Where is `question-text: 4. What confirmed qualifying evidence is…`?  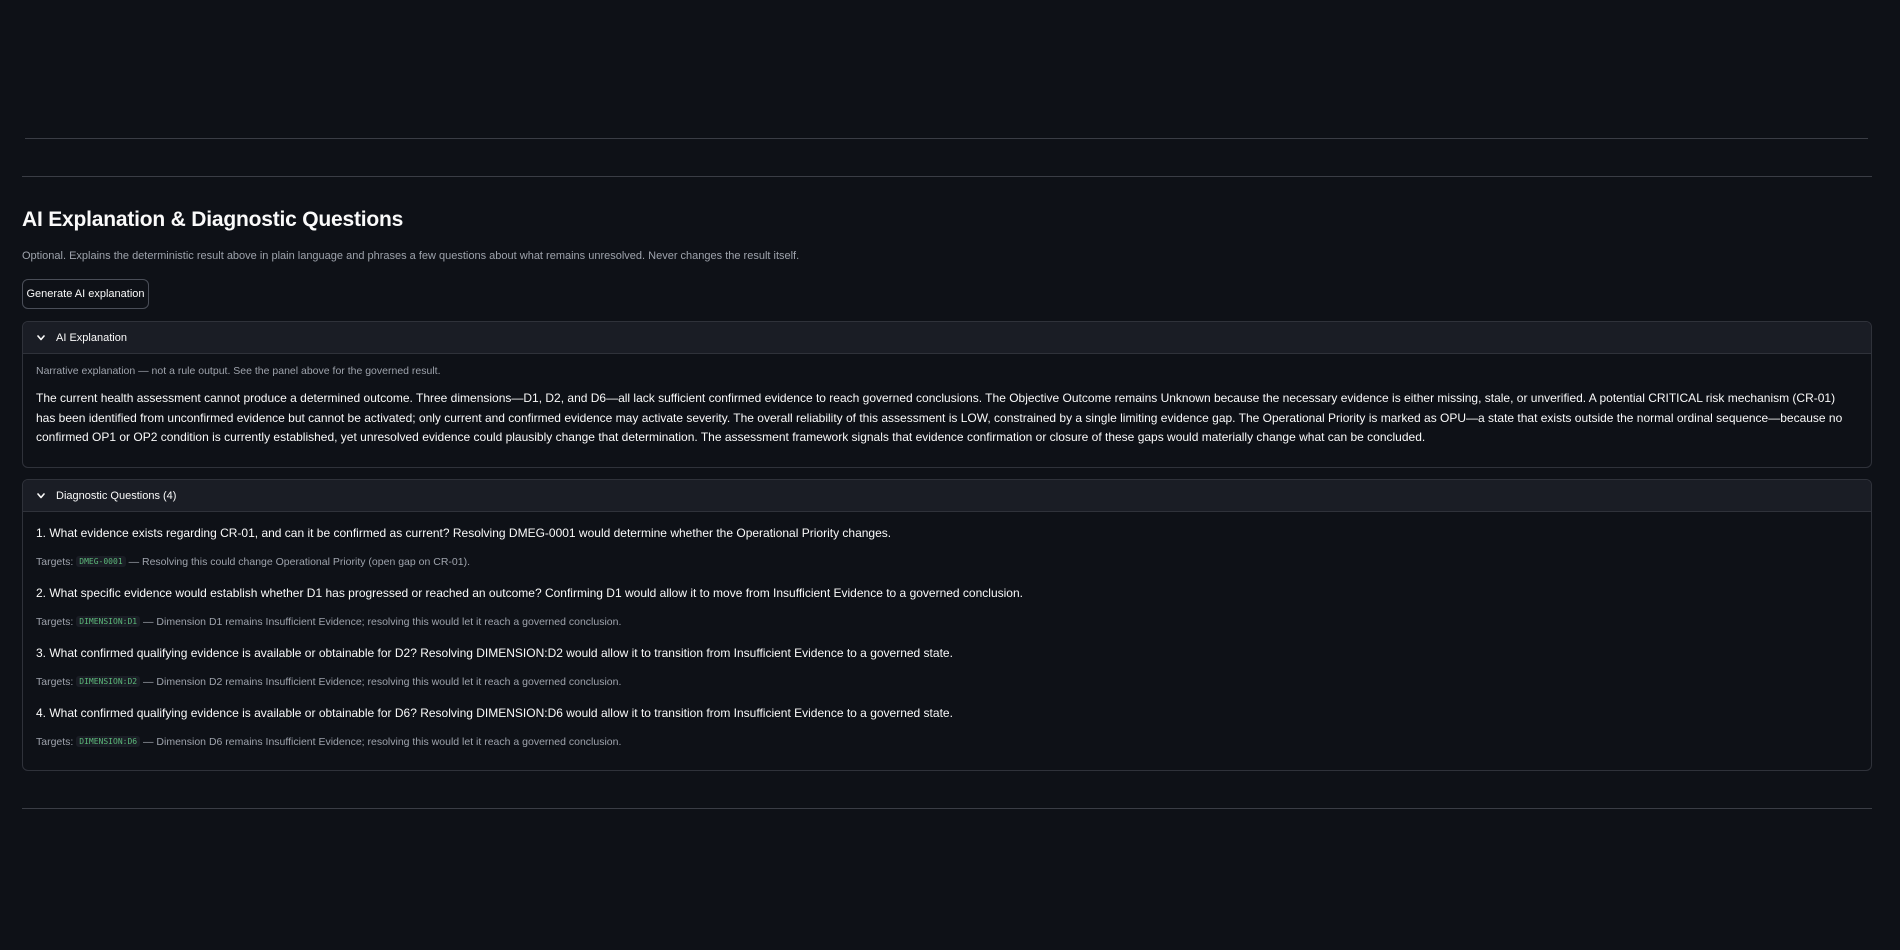 question-text: 4. What confirmed qualifying evidence is… is located at coordinates (494, 713).